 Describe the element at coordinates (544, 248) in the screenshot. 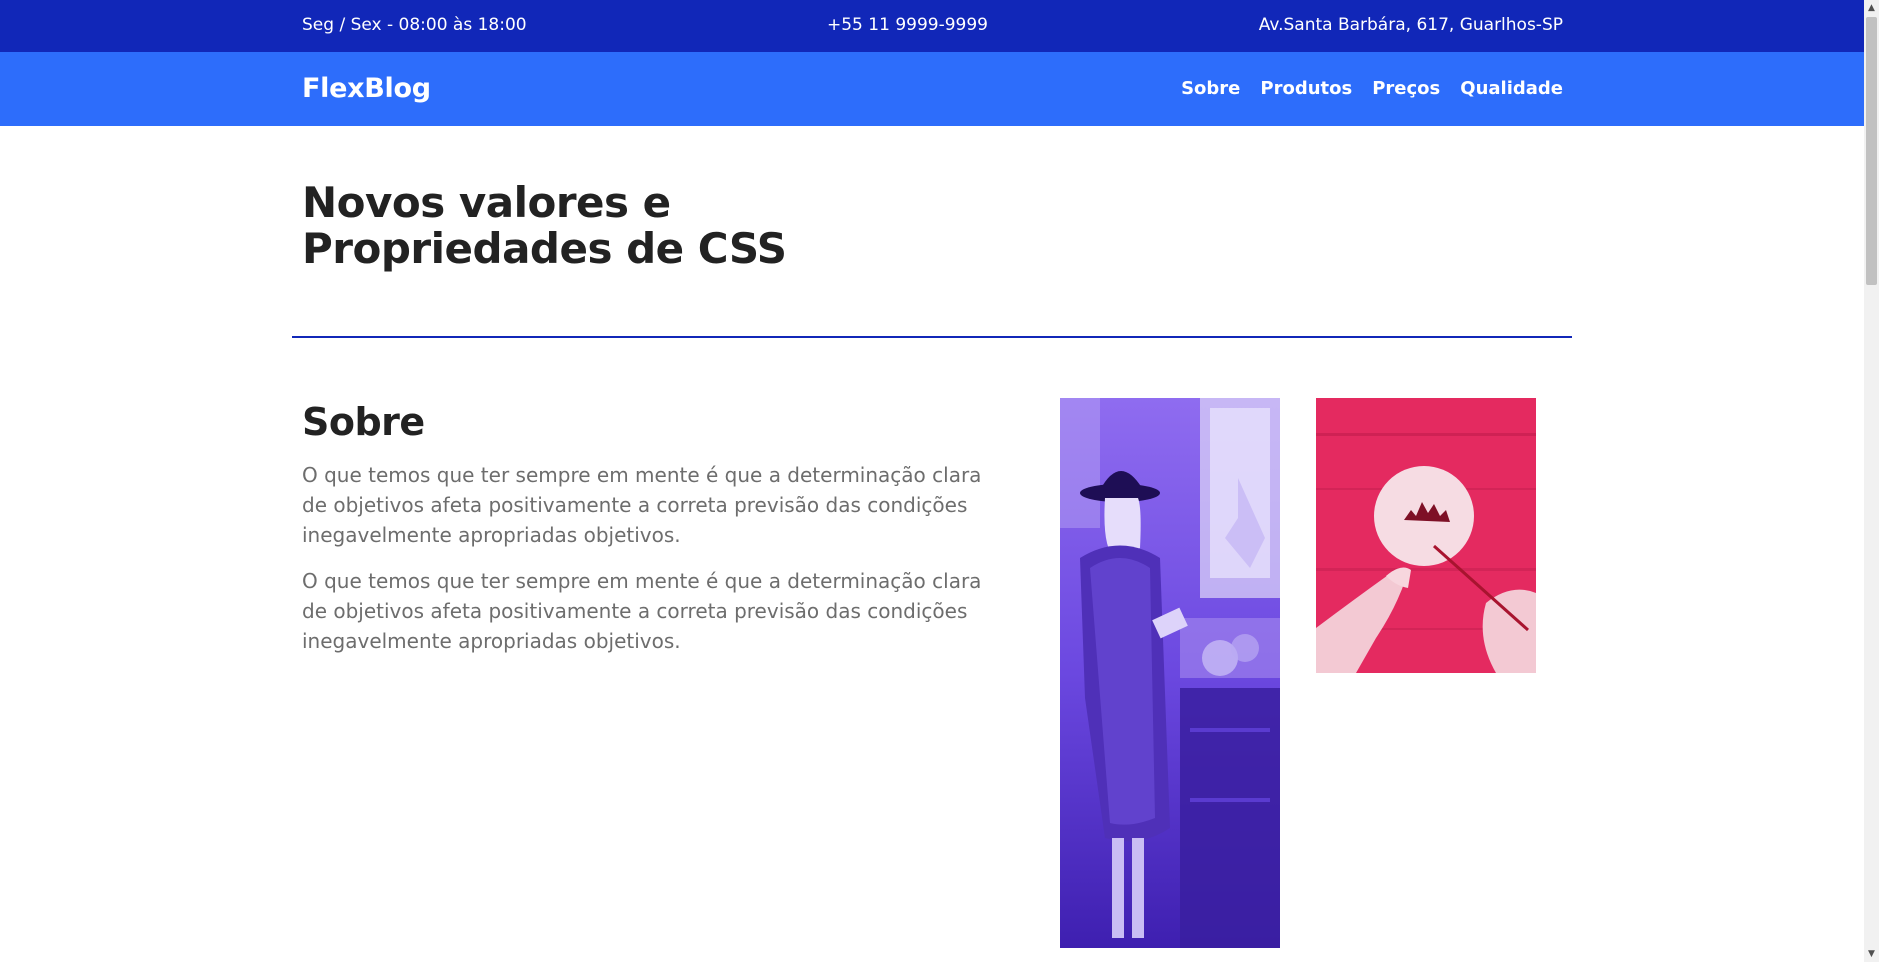

I see `hero-title-line-2: Propriedades de CSS` at that location.